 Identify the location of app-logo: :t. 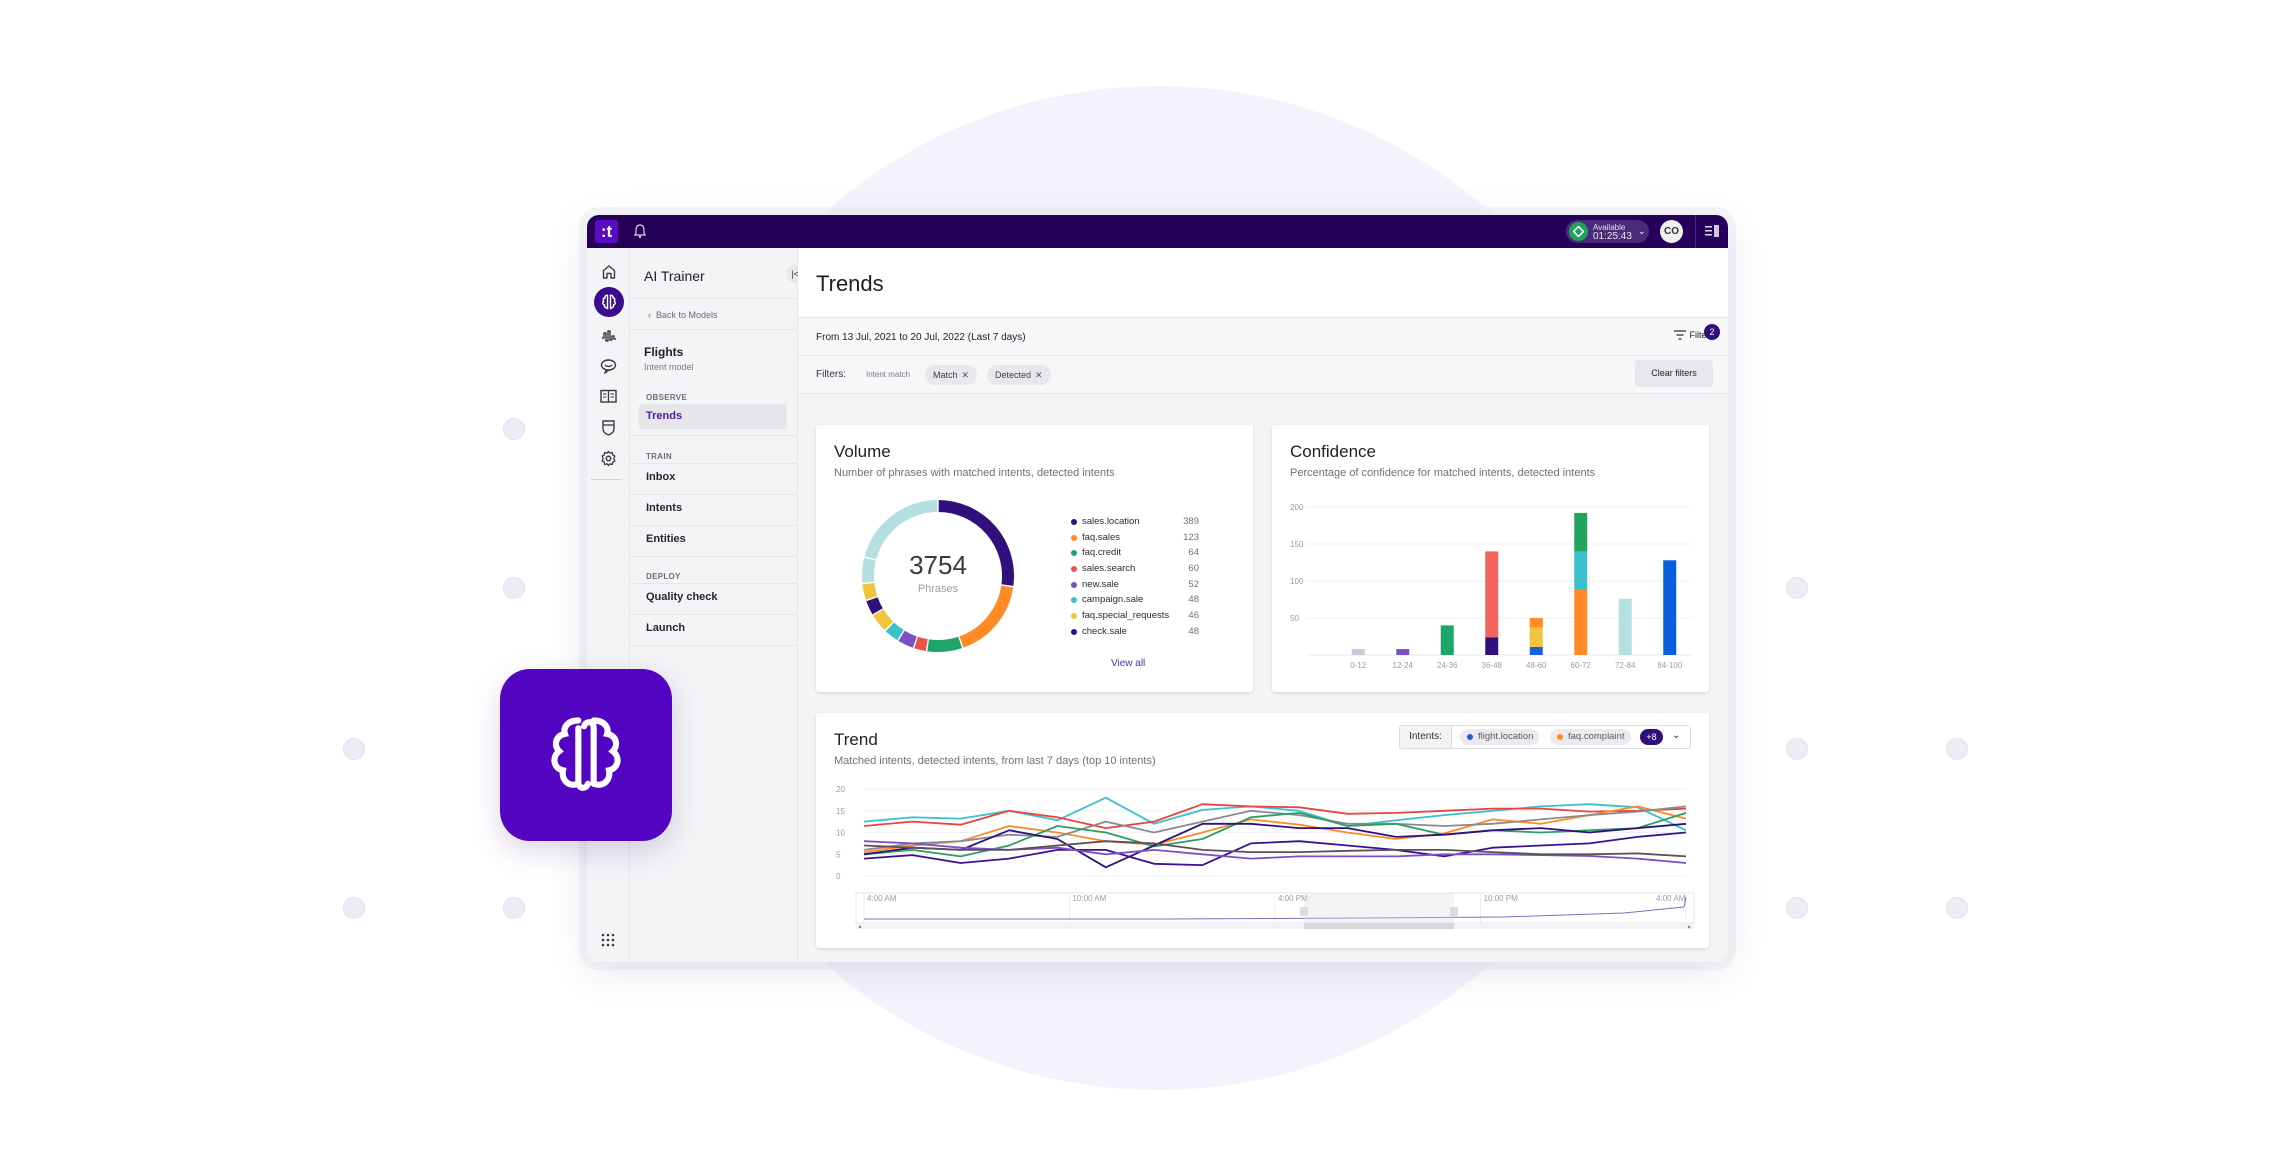
(606, 231).